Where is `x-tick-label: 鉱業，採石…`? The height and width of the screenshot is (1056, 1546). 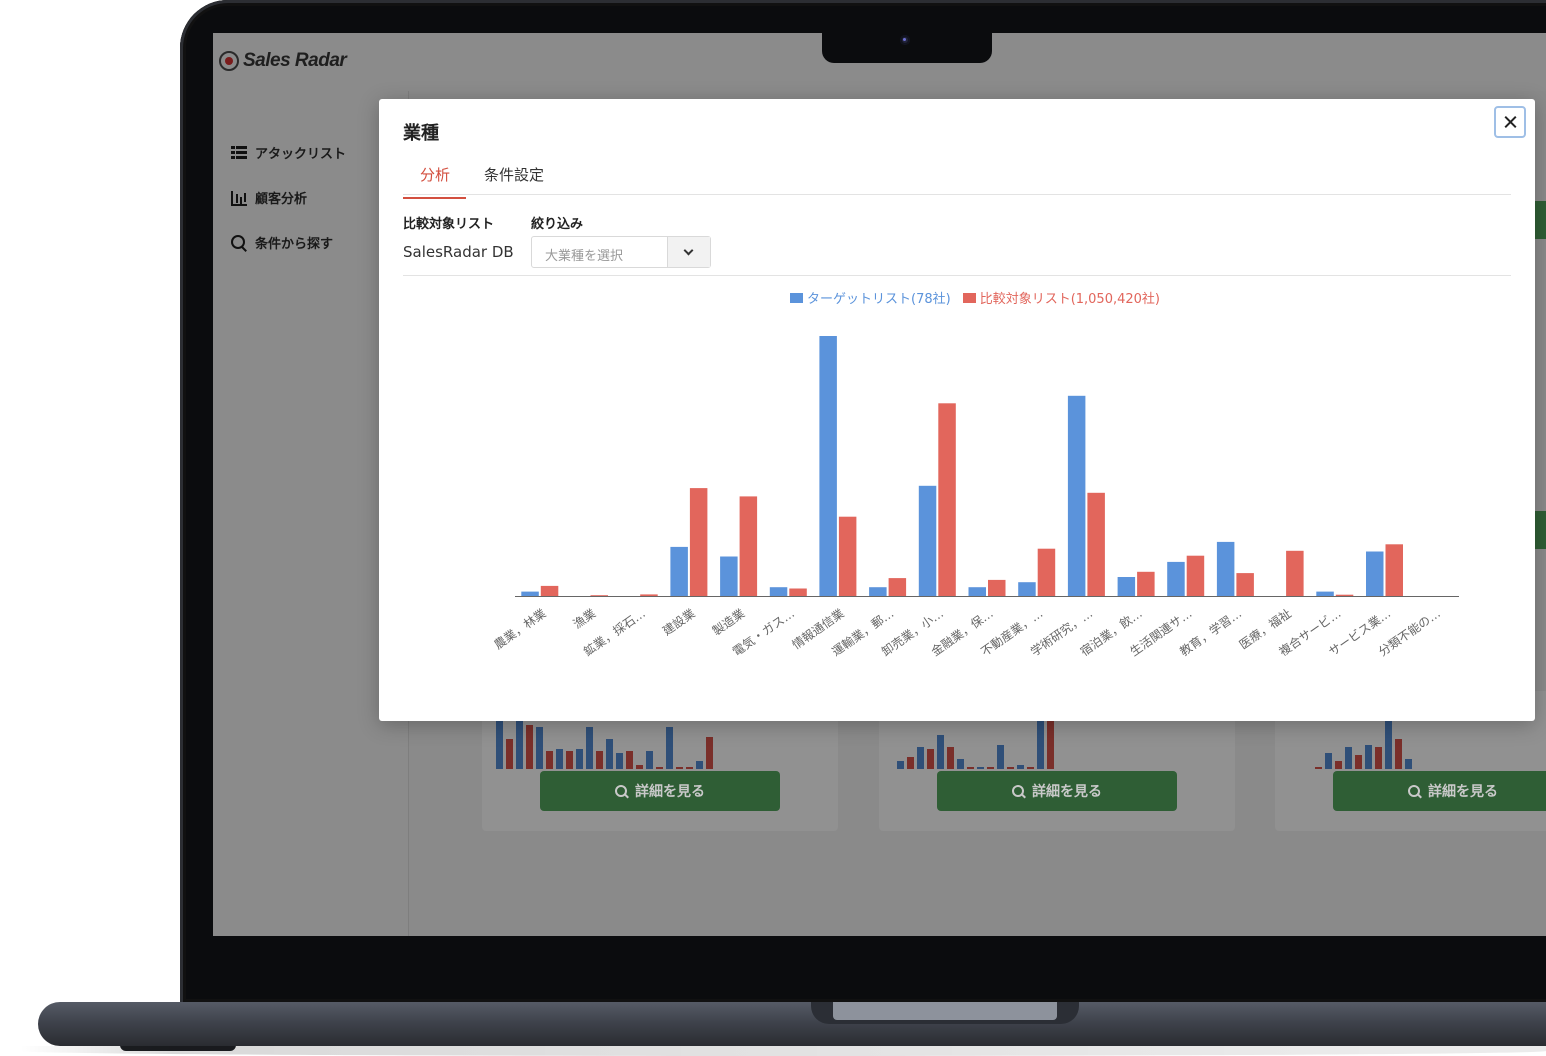 x-tick-label: 鉱業，採石… is located at coordinates (614, 632).